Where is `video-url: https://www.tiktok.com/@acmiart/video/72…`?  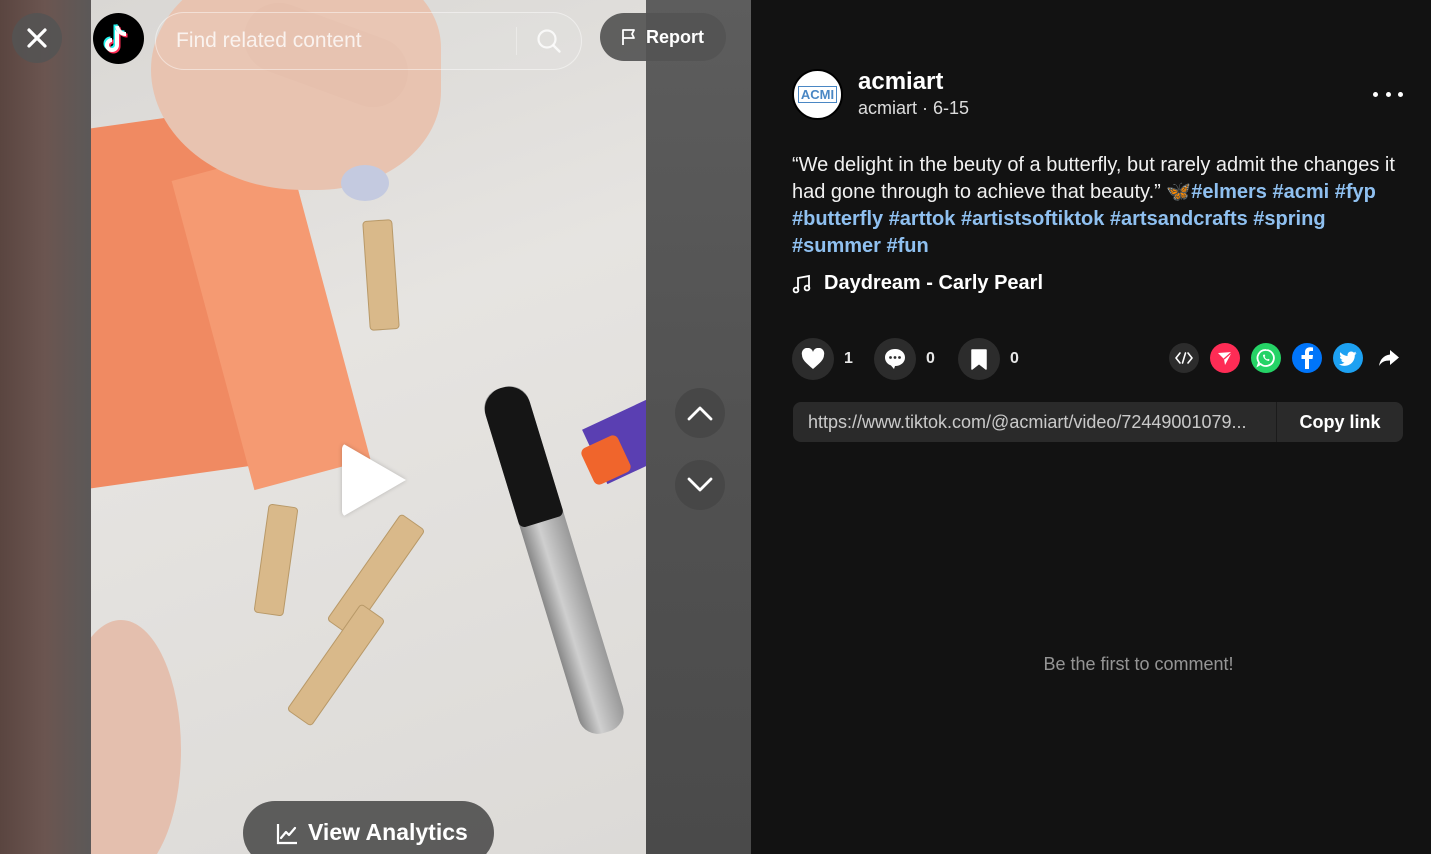 video-url: https://www.tiktok.com/@acmiart/video/72… is located at coordinates (1043, 422).